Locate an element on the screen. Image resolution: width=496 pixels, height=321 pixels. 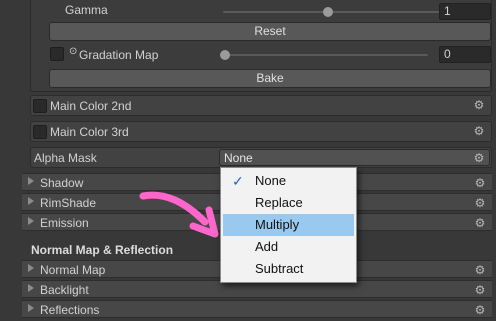
foldout-label: RimShade is located at coordinates (68, 203).